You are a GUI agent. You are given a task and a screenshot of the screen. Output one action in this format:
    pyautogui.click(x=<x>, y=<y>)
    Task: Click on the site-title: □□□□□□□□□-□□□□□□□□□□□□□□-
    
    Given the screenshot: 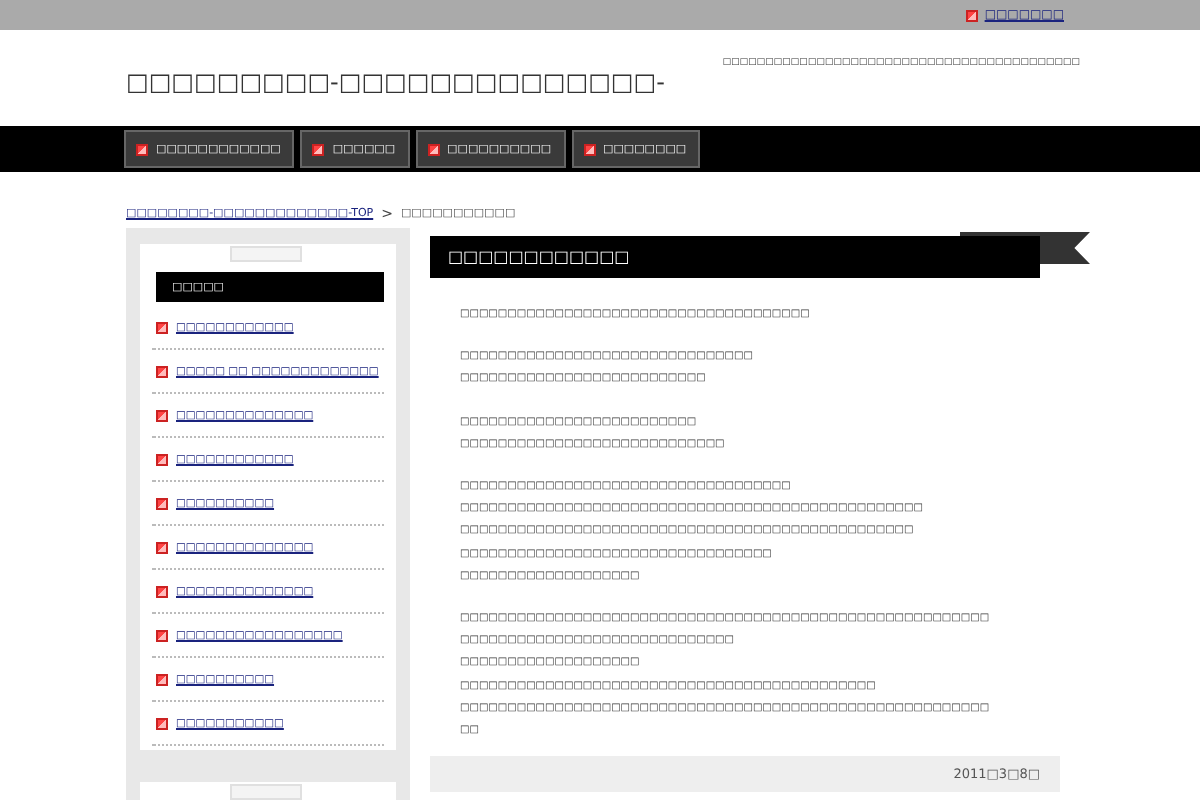 What is the action you would take?
    pyautogui.click(x=395, y=84)
    